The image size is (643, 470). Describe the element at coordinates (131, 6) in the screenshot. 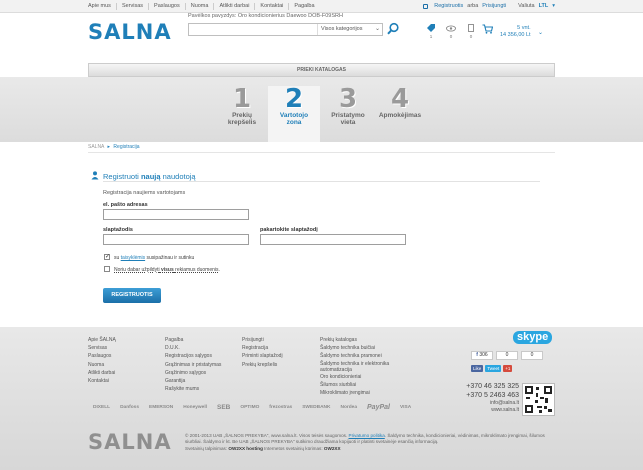

I see `top-nav-item-service: Servisas` at that location.